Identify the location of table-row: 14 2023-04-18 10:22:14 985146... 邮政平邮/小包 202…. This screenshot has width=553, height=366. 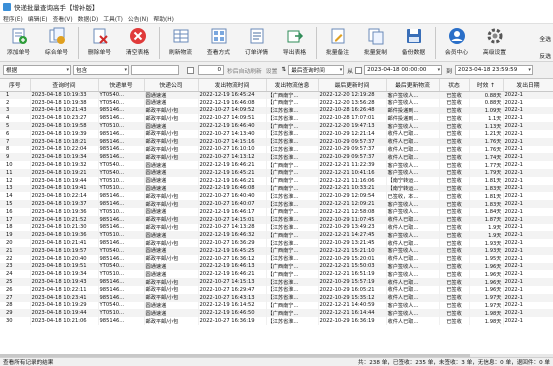
(276, 196).